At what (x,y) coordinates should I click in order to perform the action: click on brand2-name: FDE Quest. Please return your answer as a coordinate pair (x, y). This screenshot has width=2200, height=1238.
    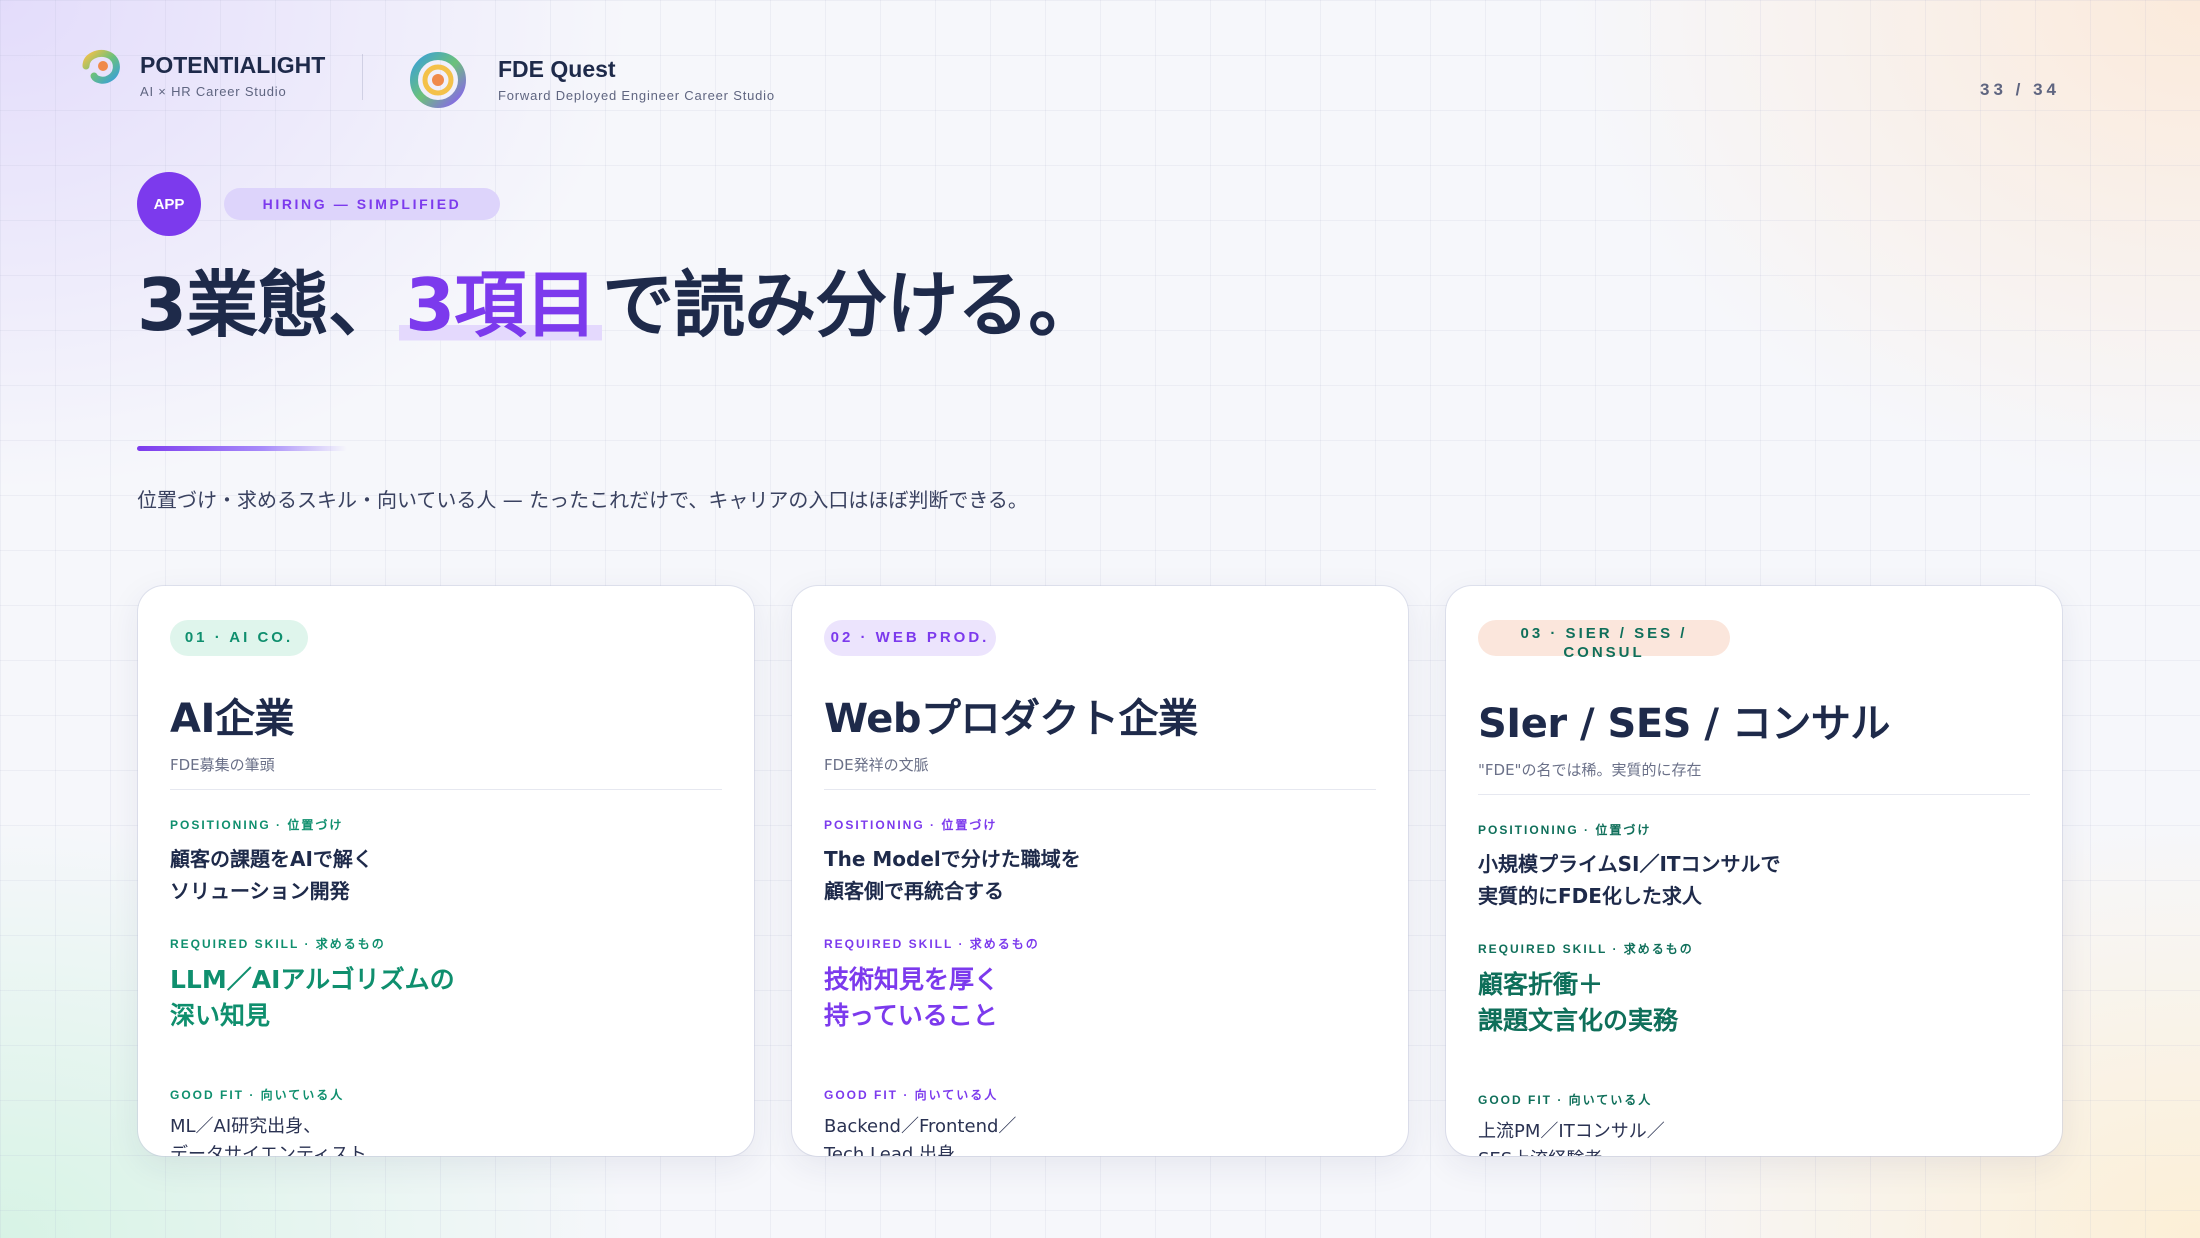
    Looking at the image, I should click on (557, 68).